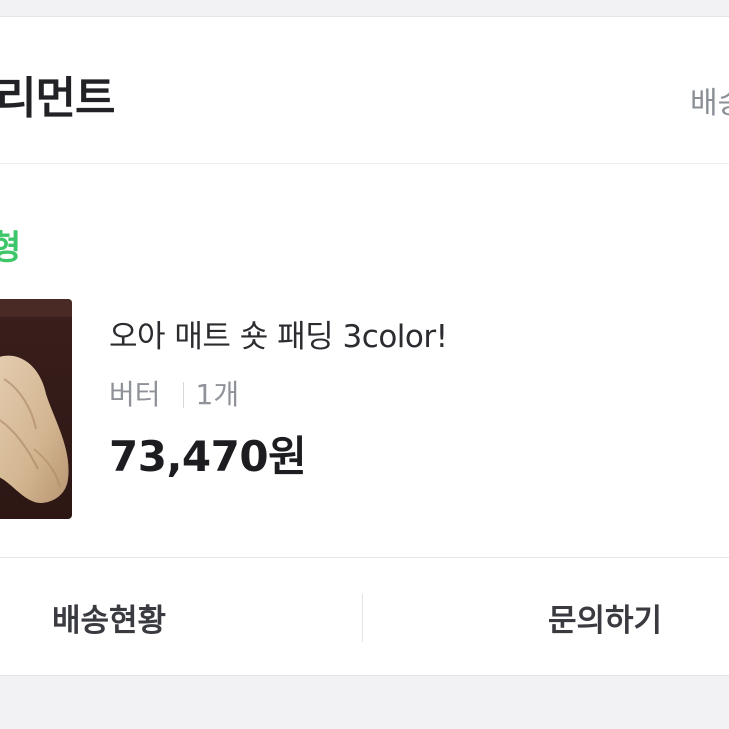 The height and width of the screenshot is (729, 729). What do you see at coordinates (709, 104) in the screenshot?
I see `shipping-link: 배송` at bounding box center [709, 104].